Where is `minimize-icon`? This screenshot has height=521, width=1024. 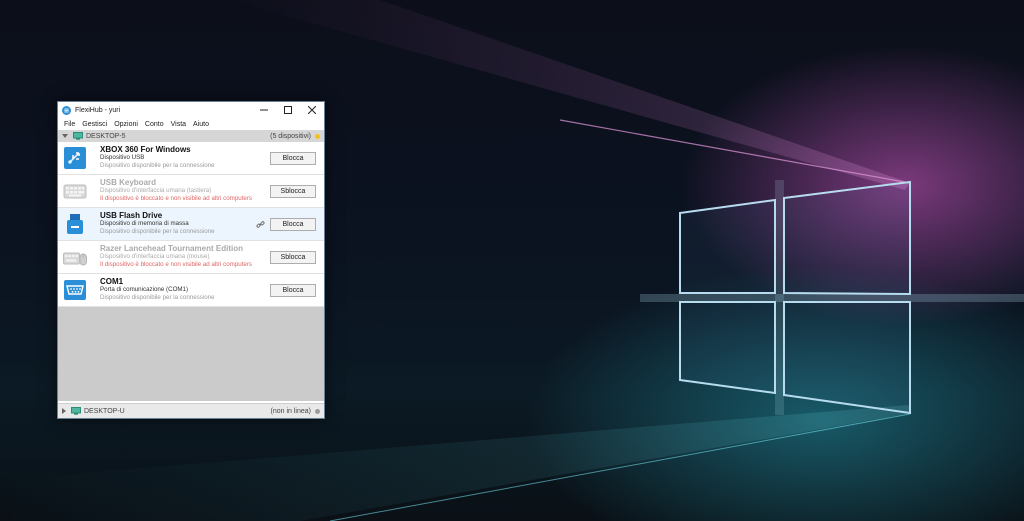
minimize-icon is located at coordinates (264, 110).